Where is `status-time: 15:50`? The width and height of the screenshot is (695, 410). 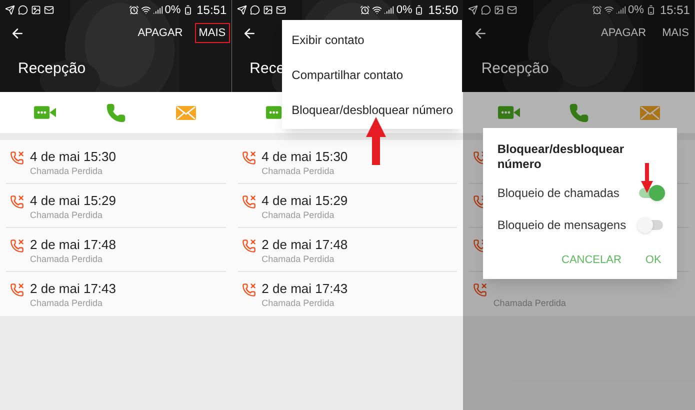 status-time: 15:50 is located at coordinates (443, 10).